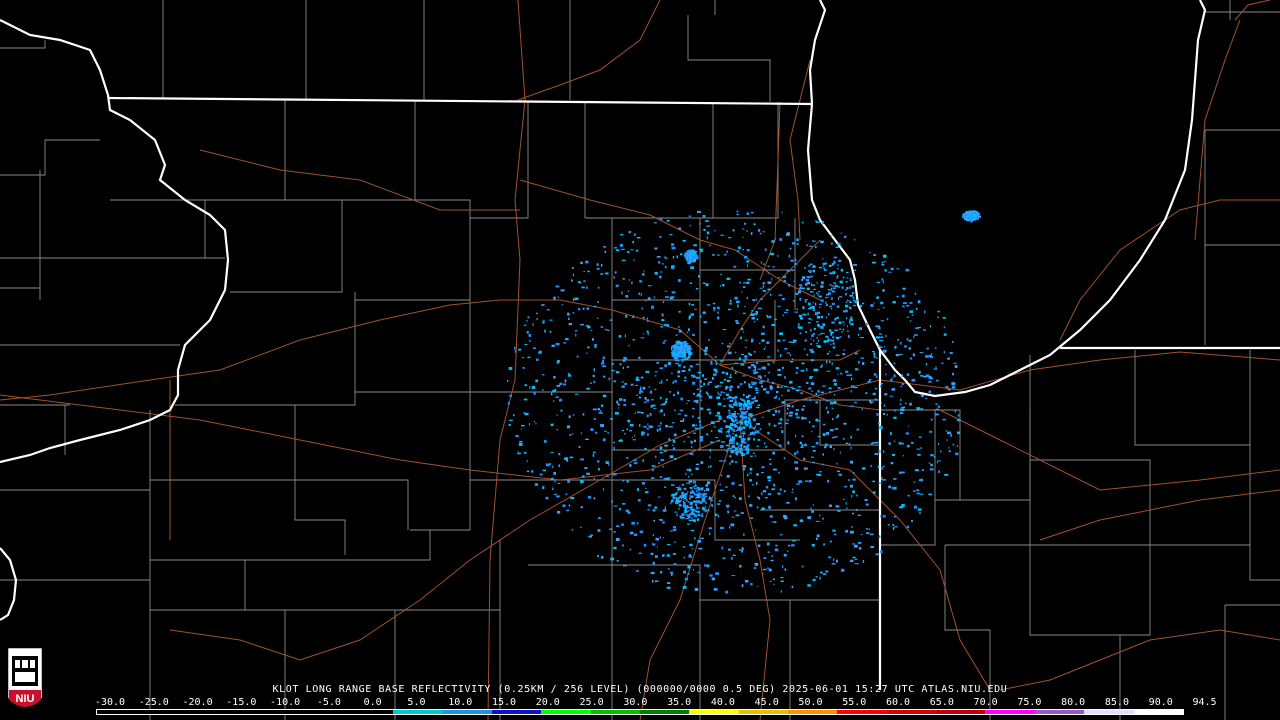 The height and width of the screenshot is (720, 1280). Describe the element at coordinates (898, 702) in the screenshot. I see `scale-label: 60.0` at that location.